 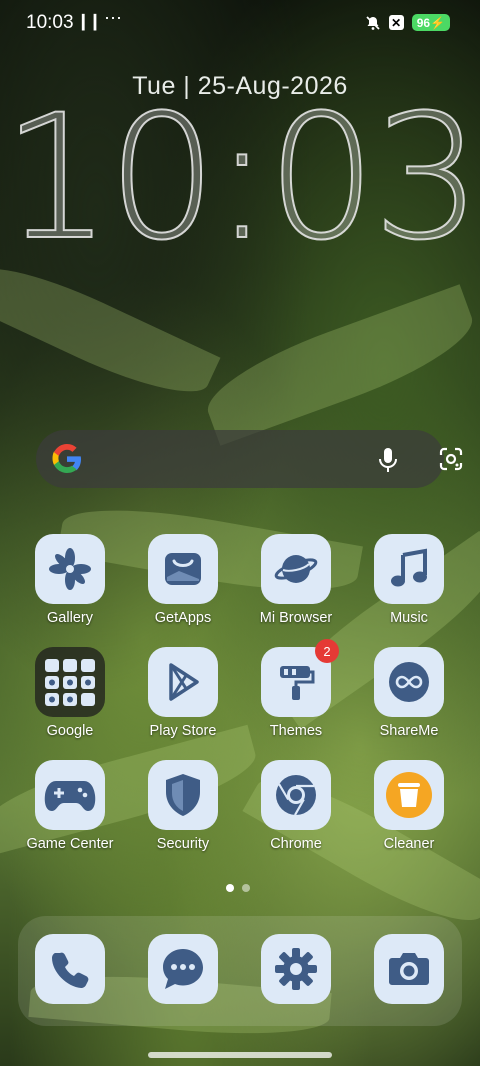 What do you see at coordinates (238, 888) in the screenshot?
I see `page-indicator` at bounding box center [238, 888].